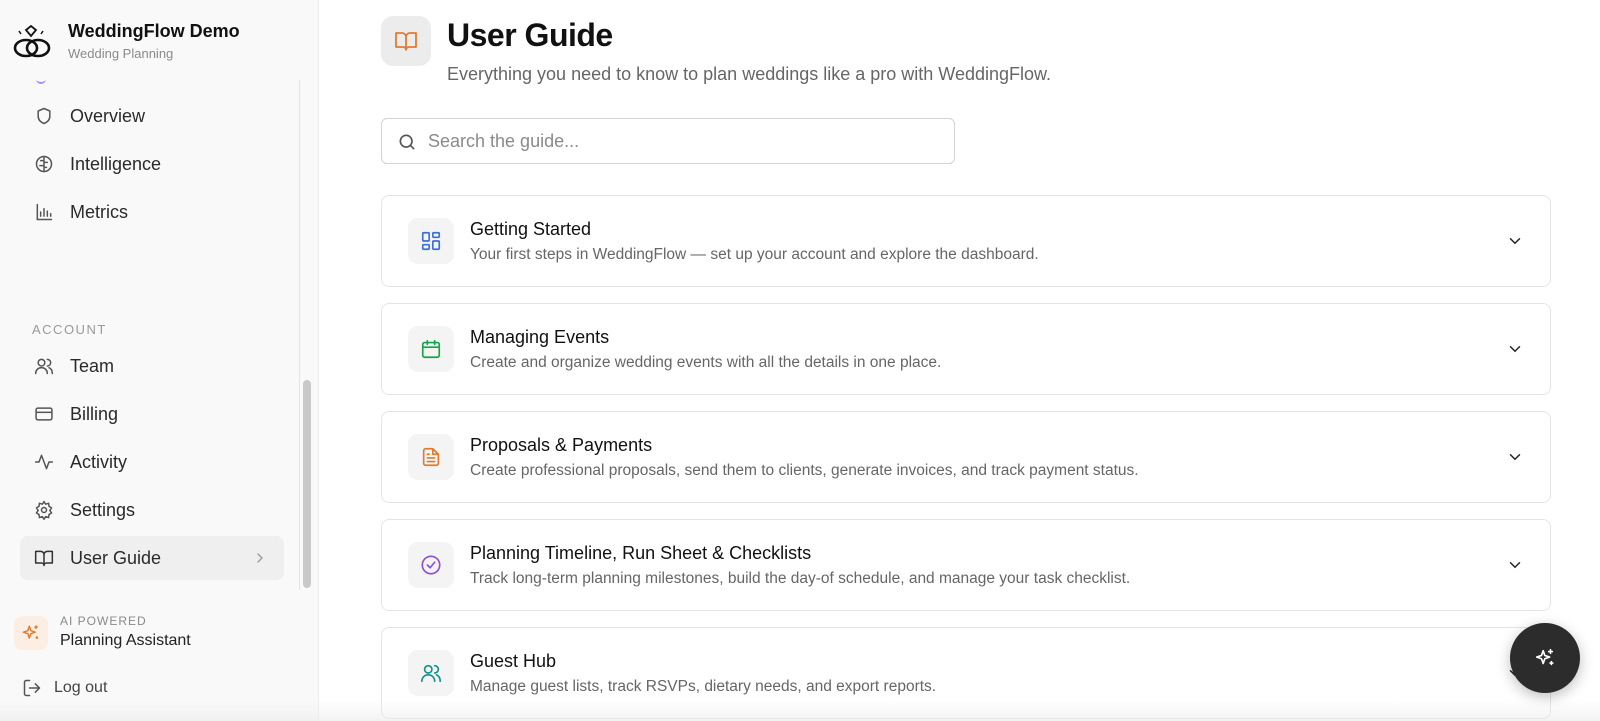 The image size is (1600, 721). What do you see at coordinates (44, 212) in the screenshot?
I see `bar-chart-icon` at bounding box center [44, 212].